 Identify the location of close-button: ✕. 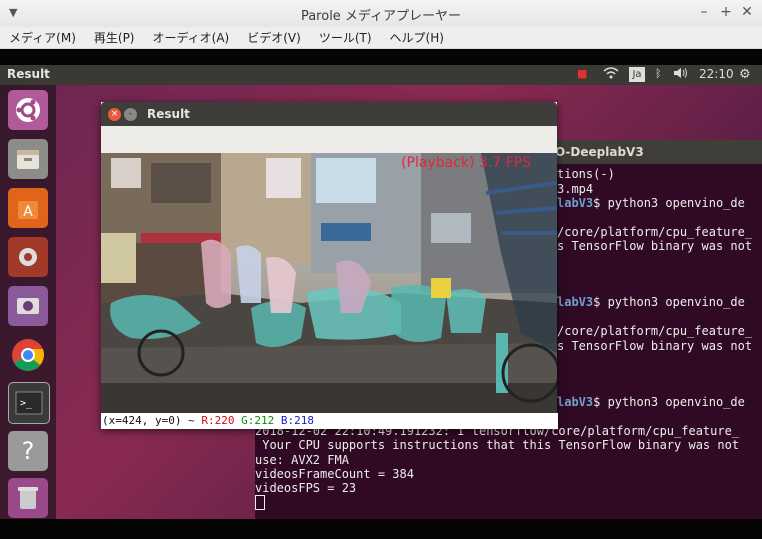
(747, 12).